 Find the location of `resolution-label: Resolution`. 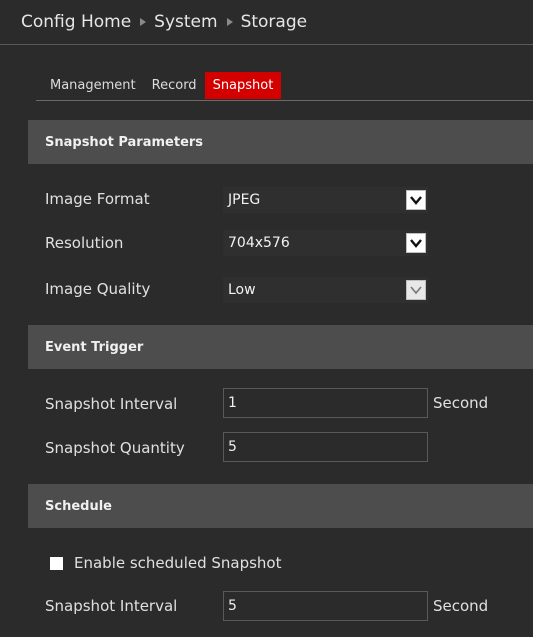

resolution-label: Resolution is located at coordinates (84, 243).